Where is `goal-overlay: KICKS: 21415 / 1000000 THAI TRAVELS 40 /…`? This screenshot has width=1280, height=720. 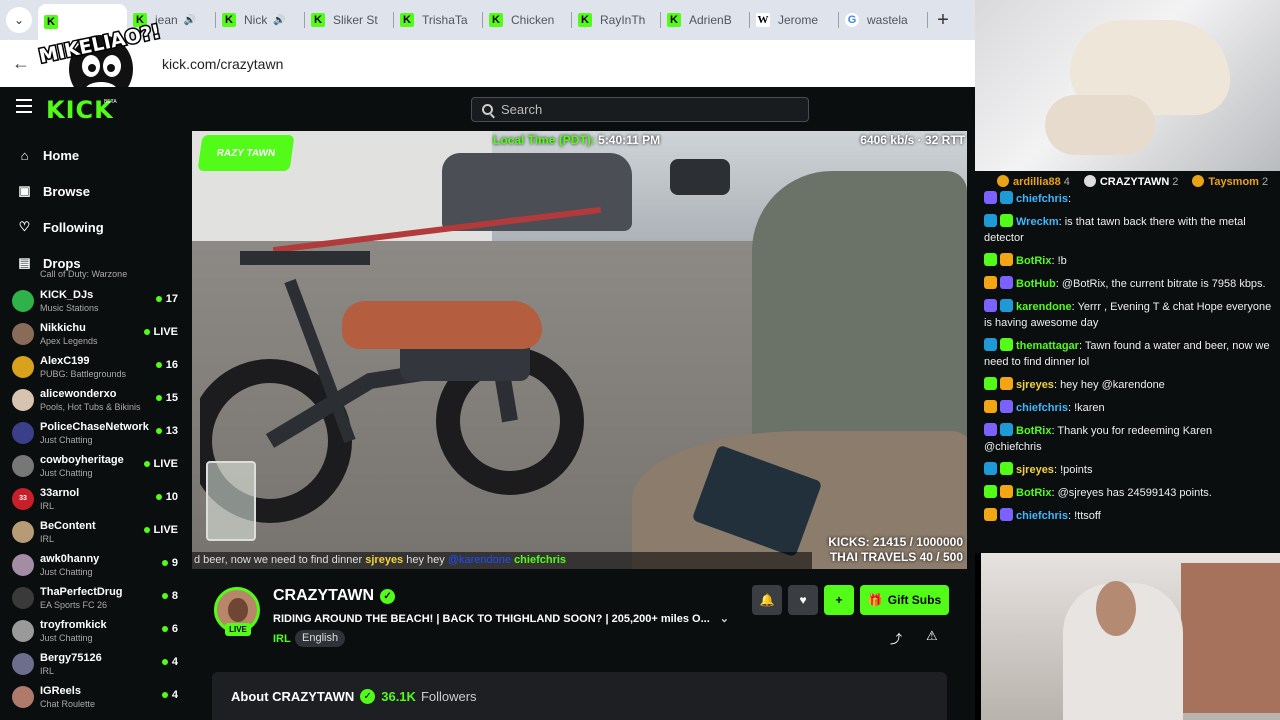
goal-overlay: KICKS: 21415 / 1000000 THAI TRAVELS 40 /… is located at coordinates (895, 550).